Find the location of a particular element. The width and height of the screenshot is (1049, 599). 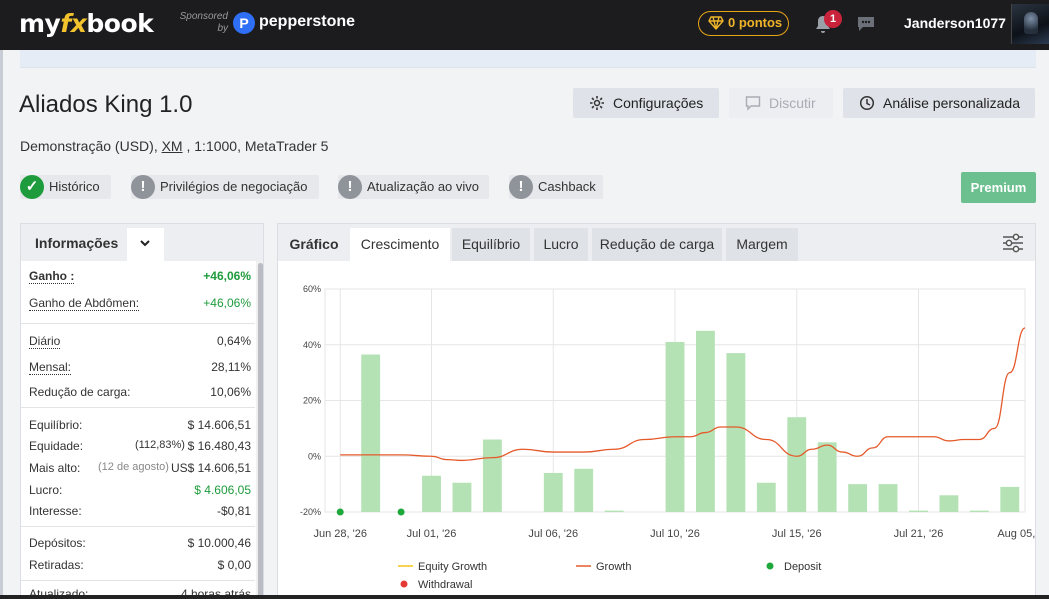

profit-label: Lucro: is located at coordinates (46, 490).